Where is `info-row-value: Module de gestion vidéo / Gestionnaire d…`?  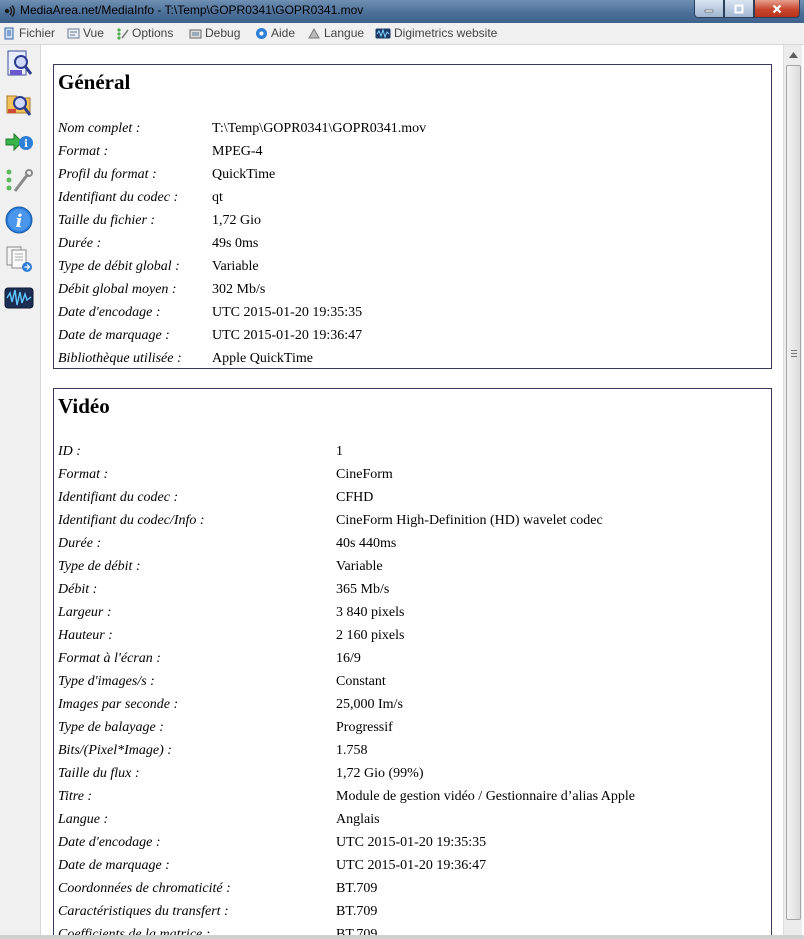 info-row-value: Module de gestion vidéo / Gestionnaire d… is located at coordinates (485, 796).